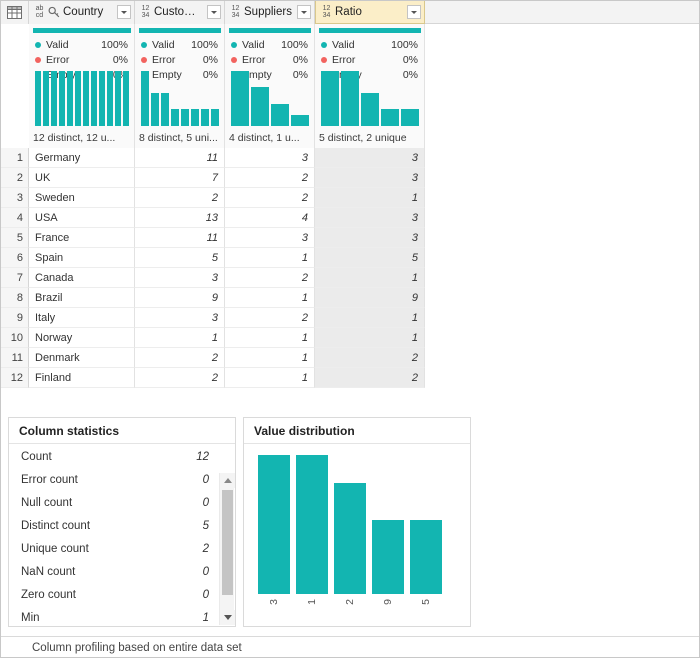 This screenshot has height=658, width=700. What do you see at coordinates (180, 218) in the screenshot?
I see `cell-customers: 13` at bounding box center [180, 218].